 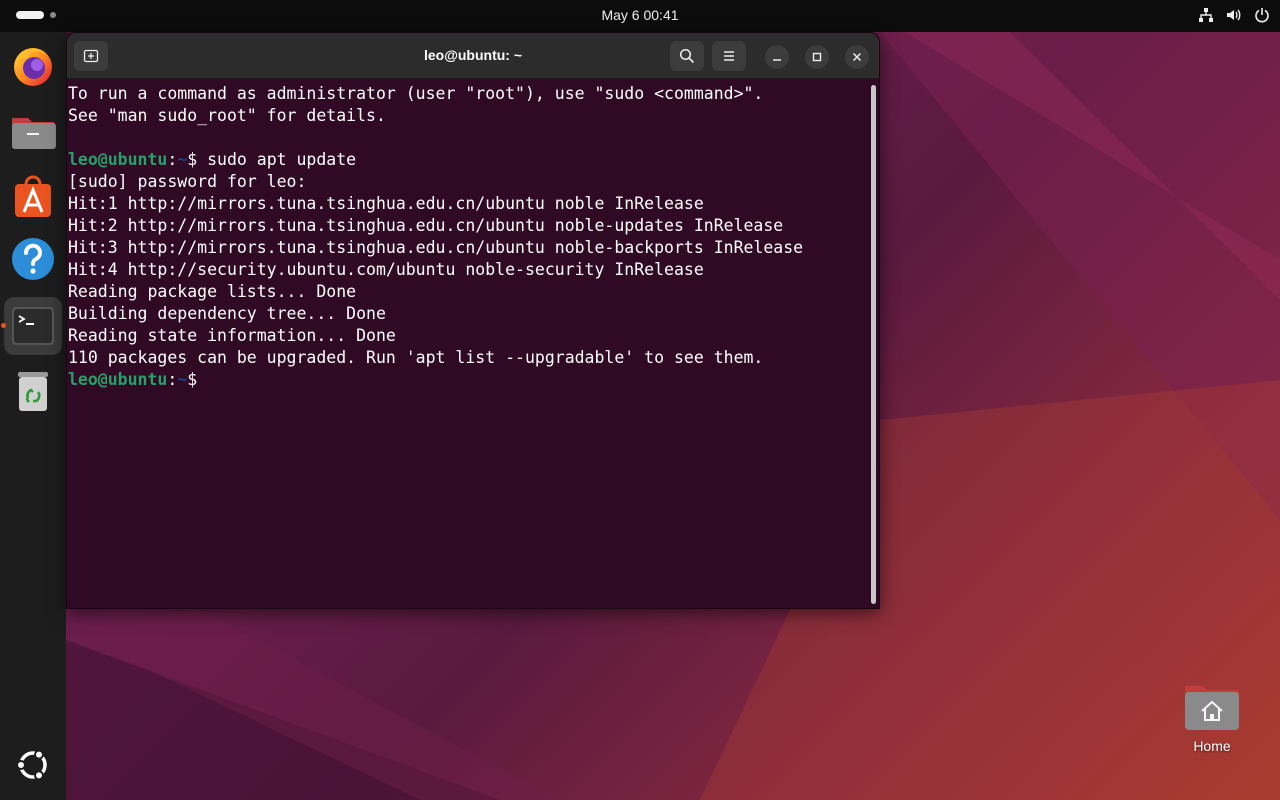 I want to click on network-icon, so click(x=1206, y=15).